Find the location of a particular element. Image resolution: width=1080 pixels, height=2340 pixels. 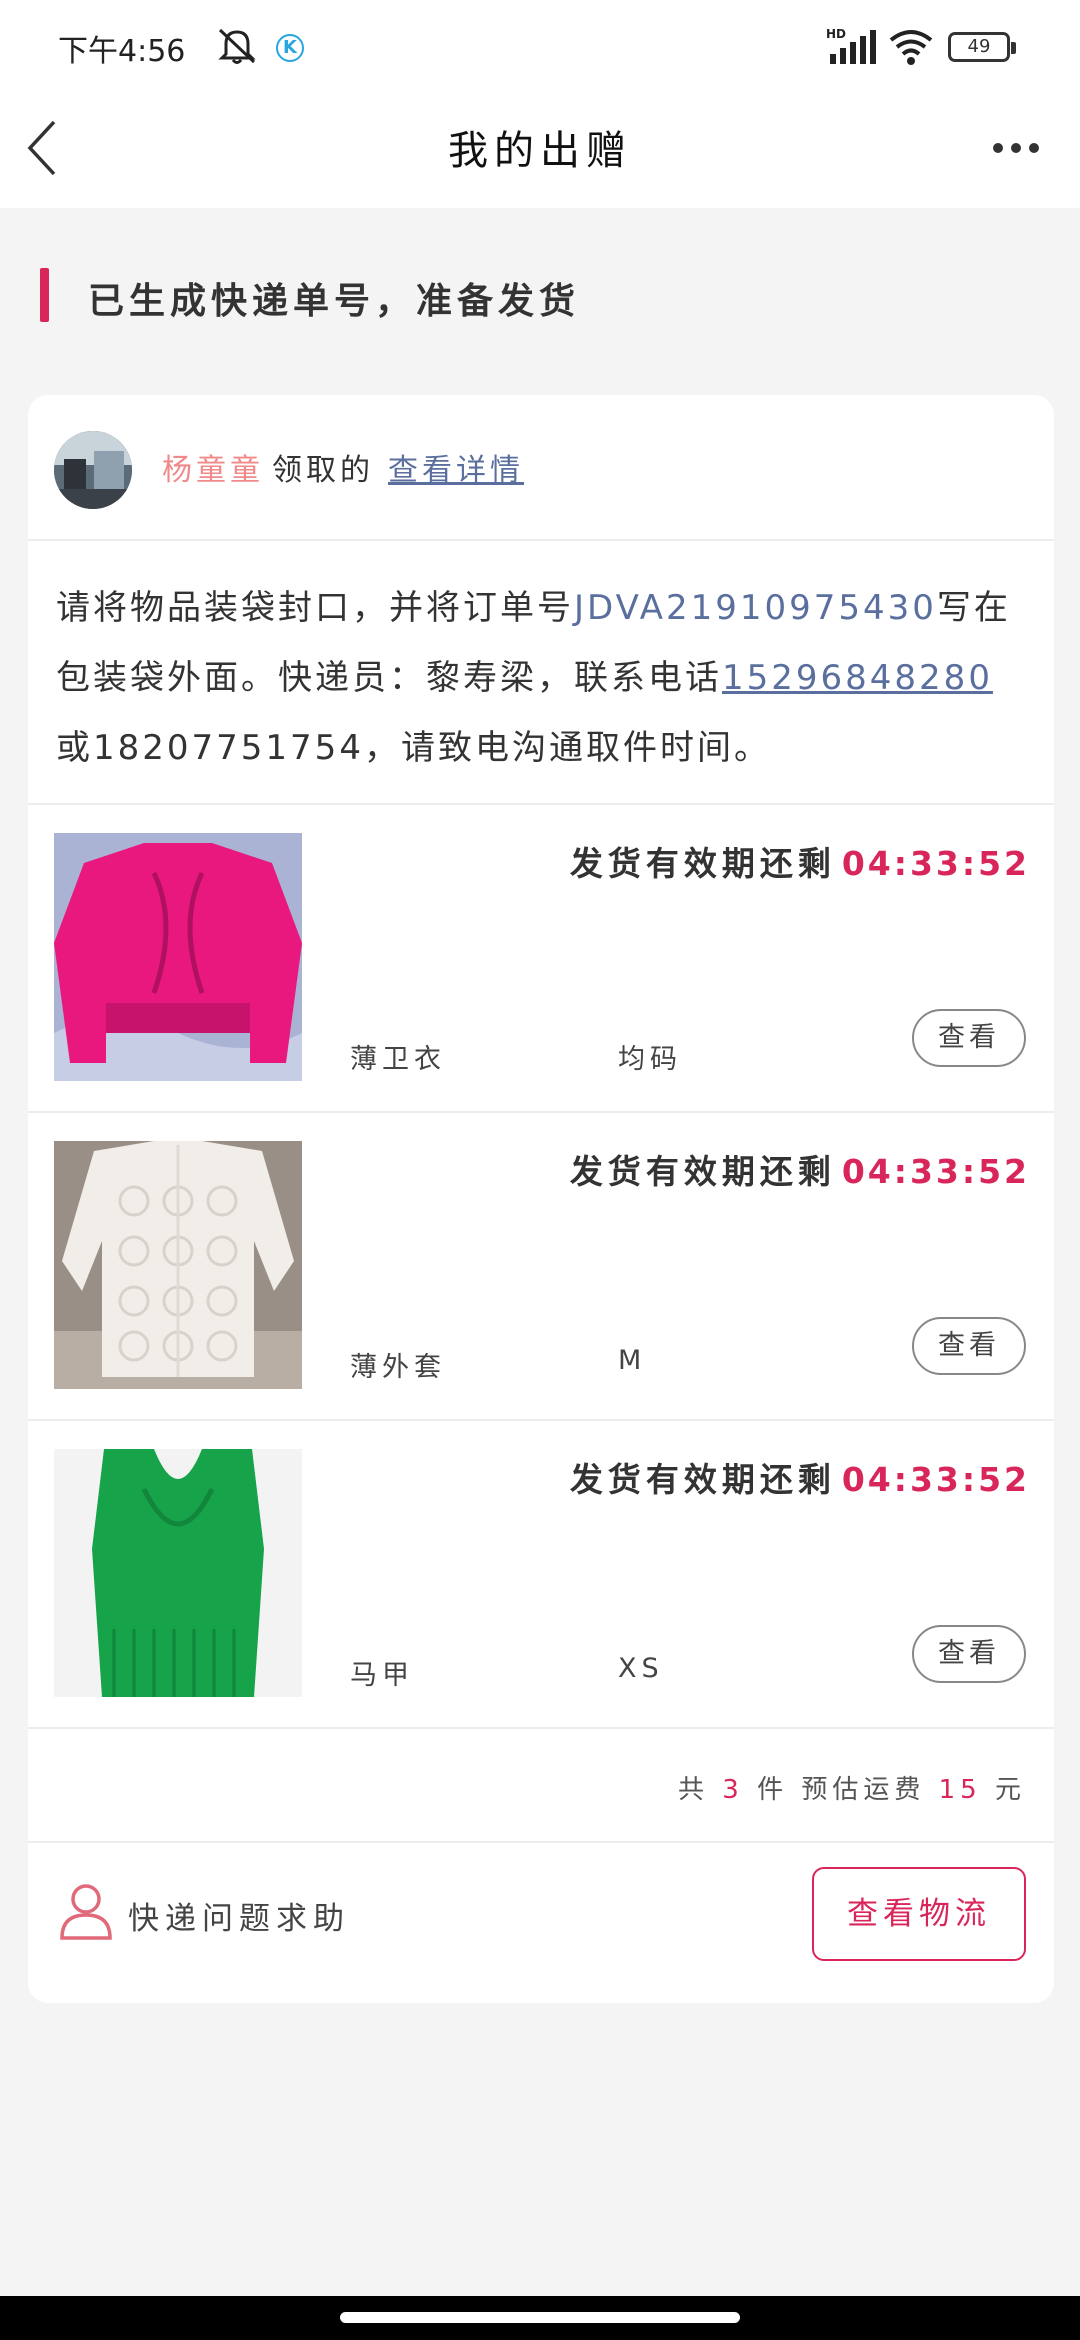

item-name: 薄卫衣 is located at coordinates (398, 1059).